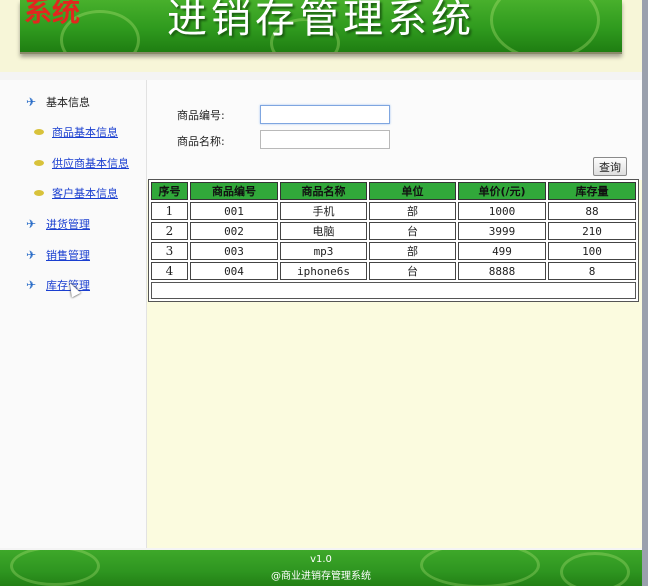 This screenshot has height=586, width=648. I want to click on sidebar-item-label: 商品基本信息, so click(85, 132).